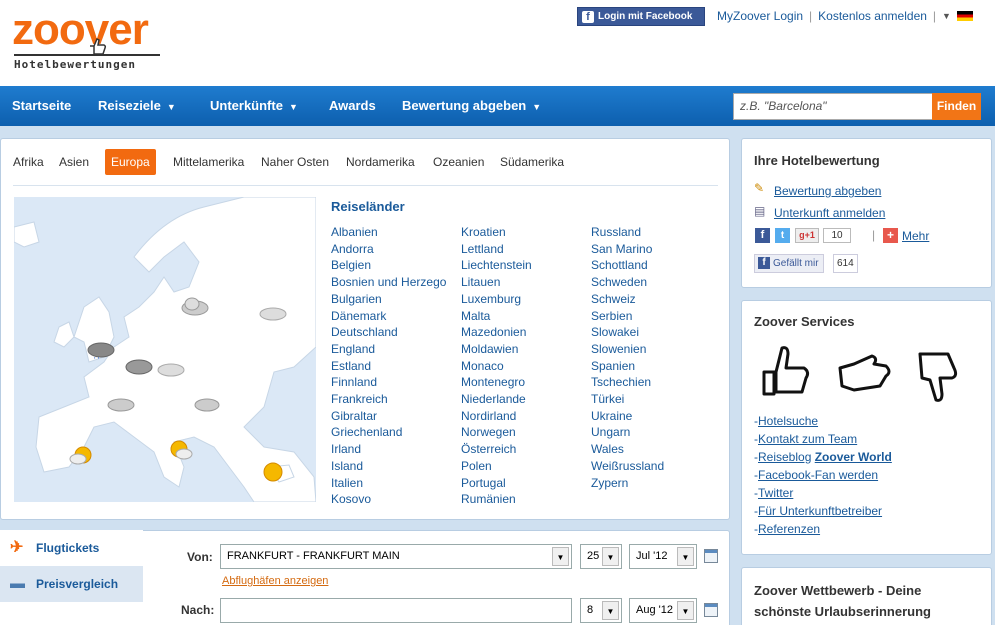  Describe the element at coordinates (833, 106) in the screenshot. I see `search-input: z.B. "Barcelona"` at that location.